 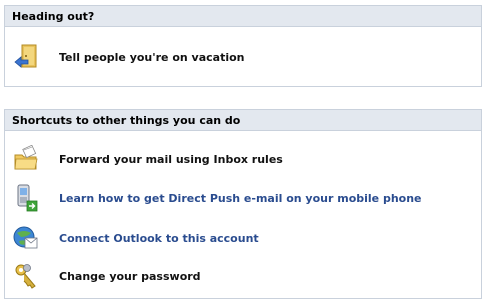 I want to click on forward-mail-item: Forward your mail using Inbox rules, so click(x=245, y=159).